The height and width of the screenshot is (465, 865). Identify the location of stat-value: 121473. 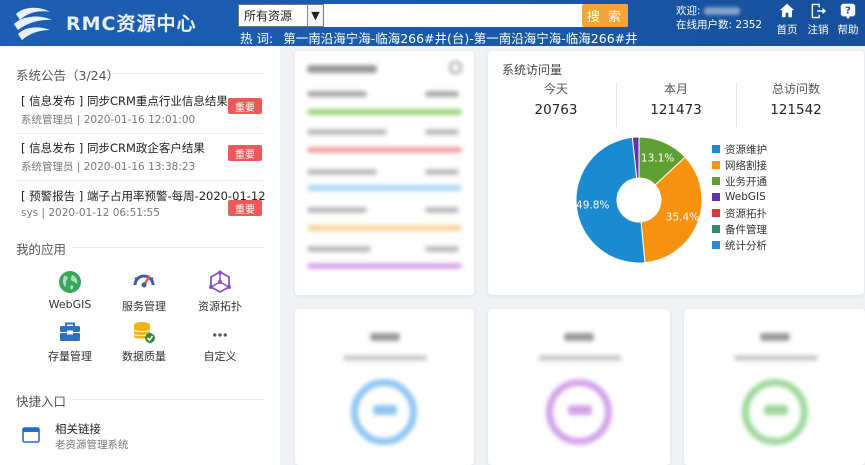
(676, 110).